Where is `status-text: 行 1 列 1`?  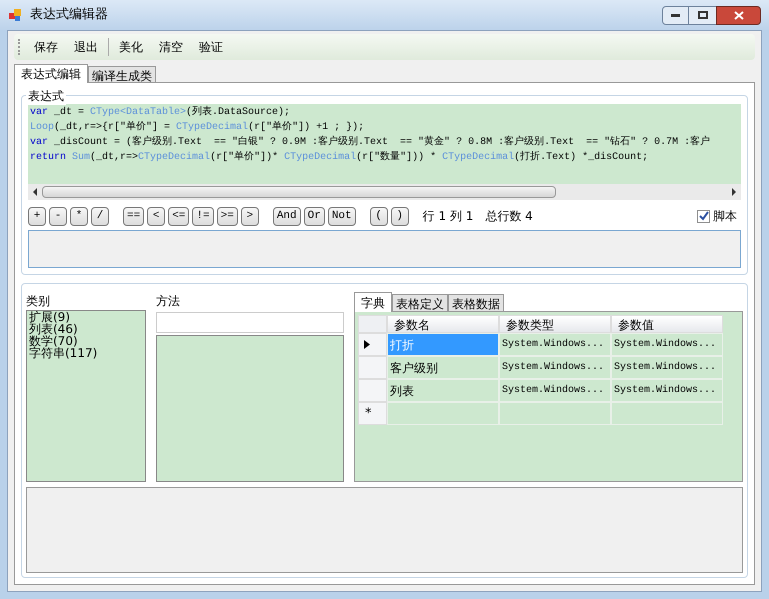 status-text: 行 1 列 1 is located at coordinates (448, 216).